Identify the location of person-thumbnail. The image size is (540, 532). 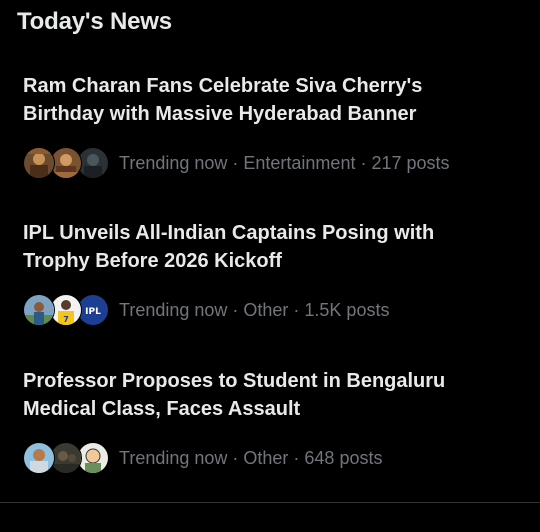
(39, 458).